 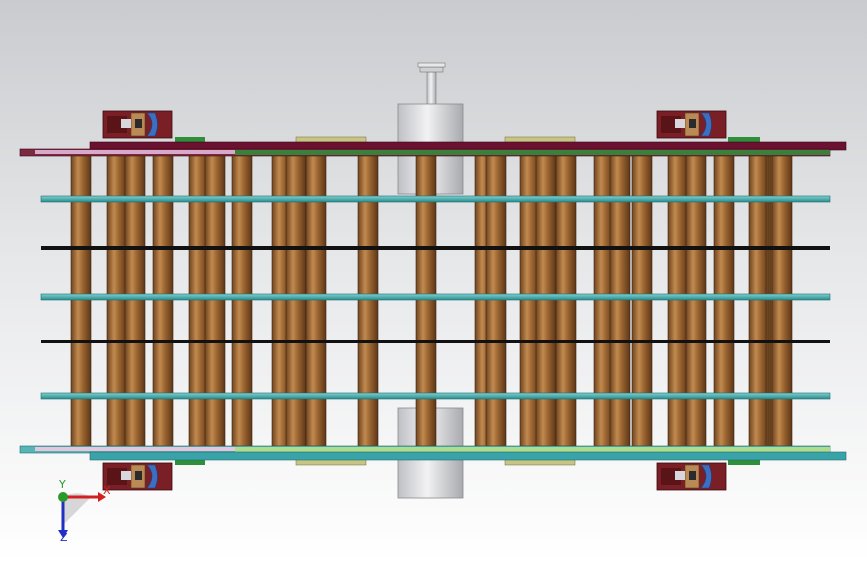 What do you see at coordinates (433, 149) in the screenshot?
I see `top-frame` at bounding box center [433, 149].